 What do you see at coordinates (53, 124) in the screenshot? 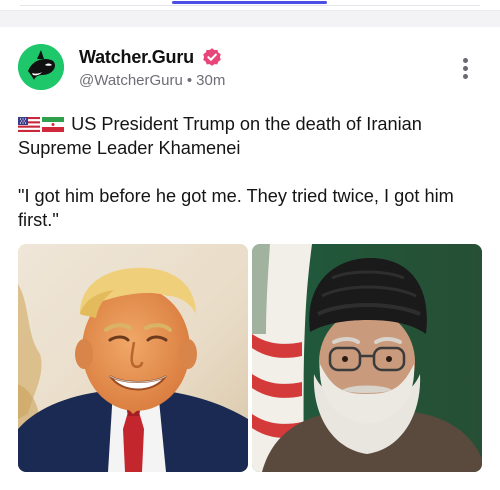
I see `iran-flag-icon` at bounding box center [53, 124].